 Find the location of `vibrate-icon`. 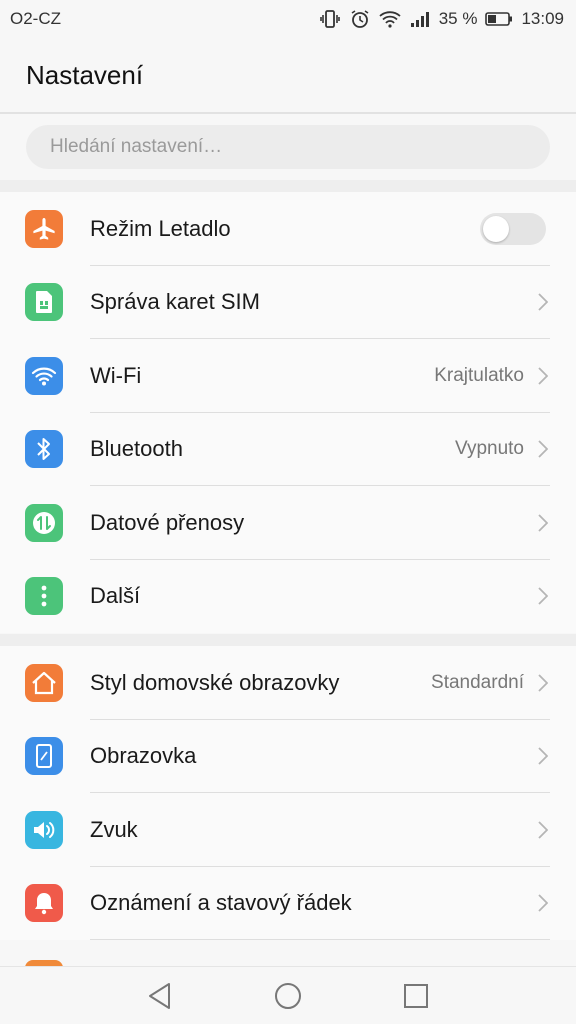

vibrate-icon is located at coordinates (330, 19).